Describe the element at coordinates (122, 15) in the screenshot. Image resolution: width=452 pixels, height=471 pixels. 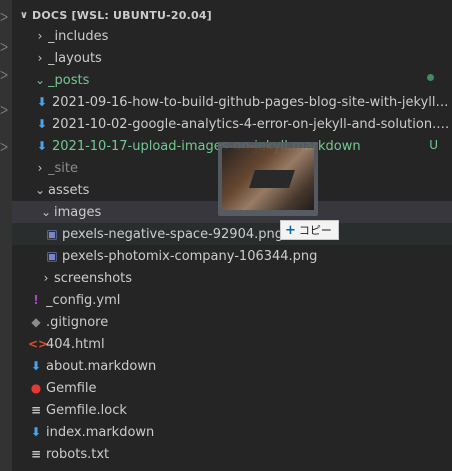
I see `workspace-title: DOCS [WSL: UBUNTU-20.04]` at that location.